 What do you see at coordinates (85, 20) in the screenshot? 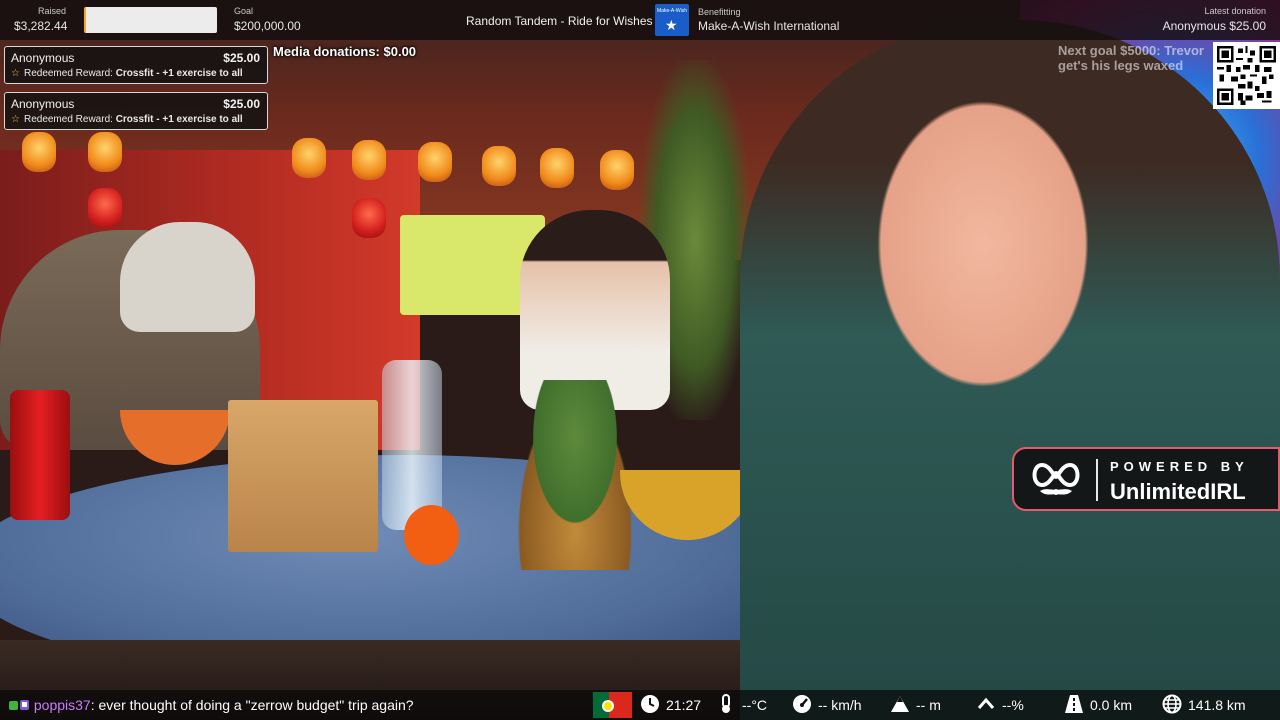
I see `progress-fill` at bounding box center [85, 20].